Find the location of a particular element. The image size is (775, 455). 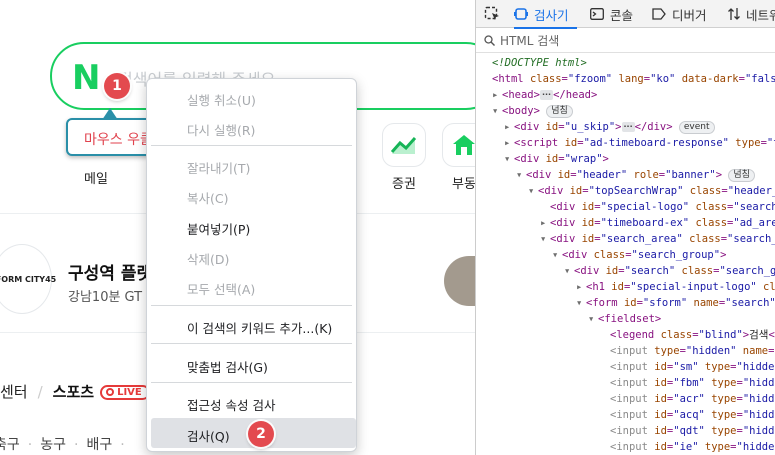

promo-logo: FORM CITY45 is located at coordinates (28, 279).